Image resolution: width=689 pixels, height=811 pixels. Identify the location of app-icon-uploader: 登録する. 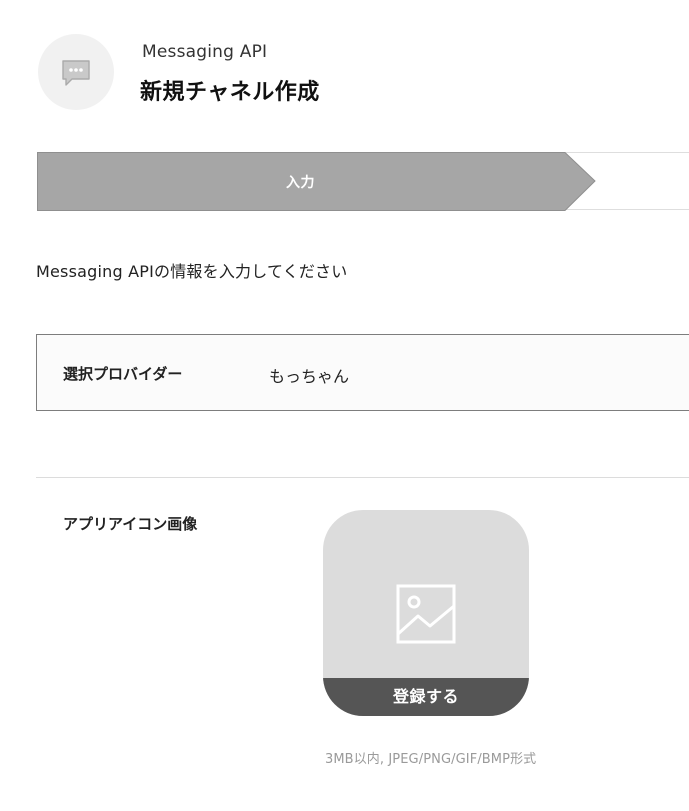
(426, 613).